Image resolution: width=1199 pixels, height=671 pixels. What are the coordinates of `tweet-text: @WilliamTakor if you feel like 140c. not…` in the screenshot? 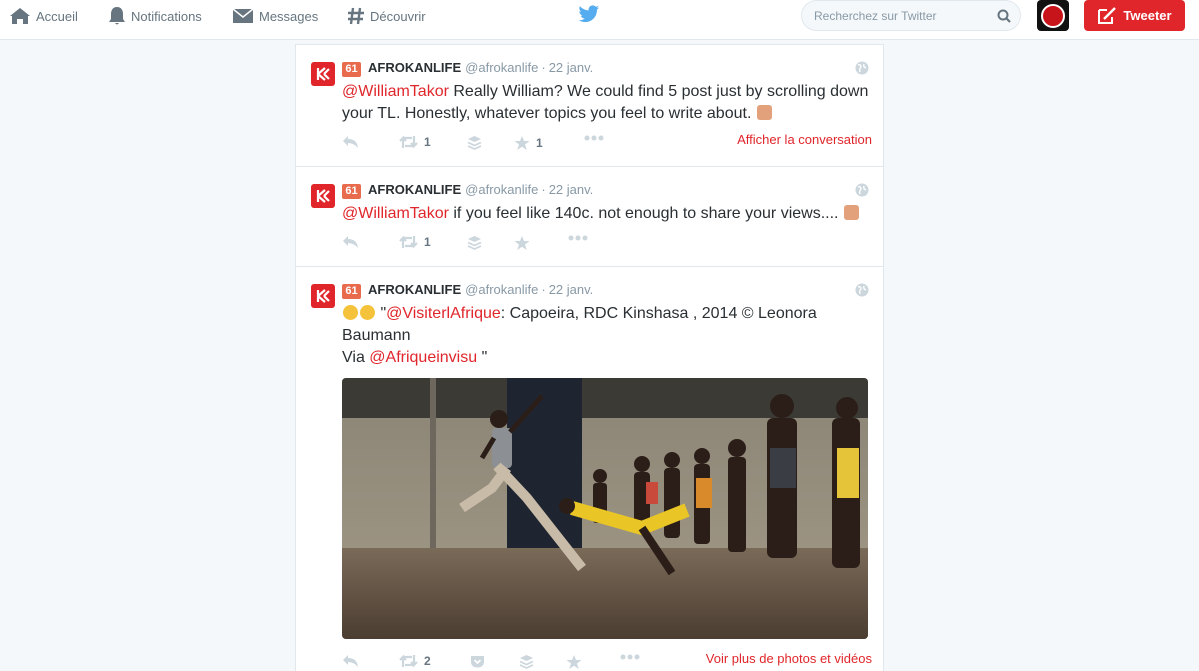 It's located at (607, 214).